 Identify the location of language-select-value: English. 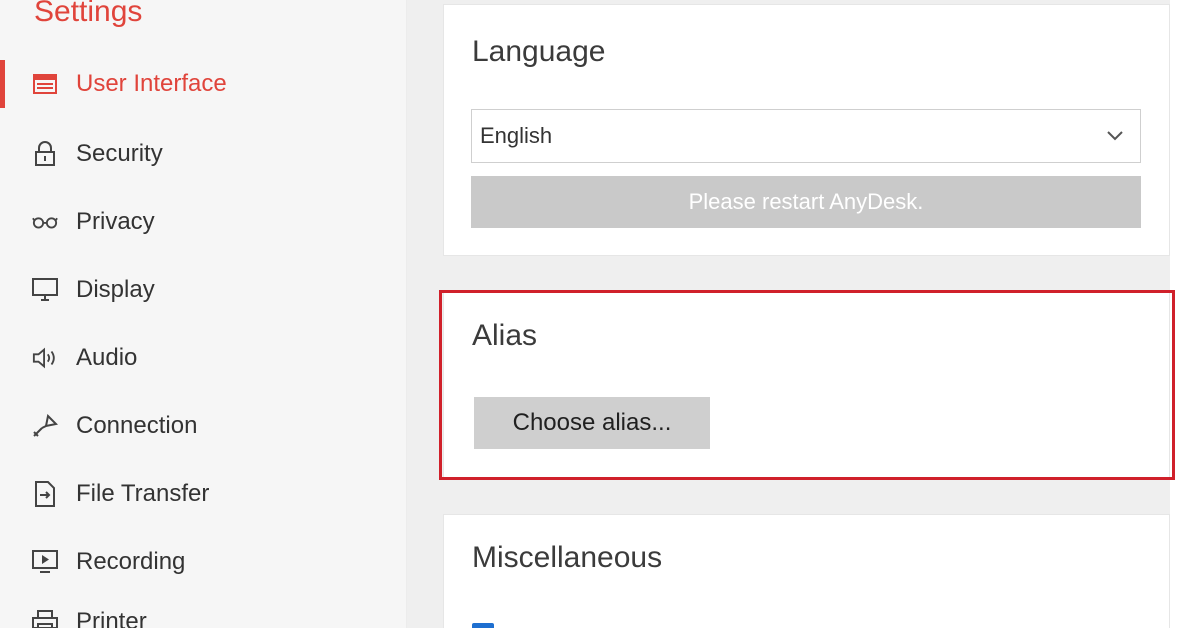
(516, 135).